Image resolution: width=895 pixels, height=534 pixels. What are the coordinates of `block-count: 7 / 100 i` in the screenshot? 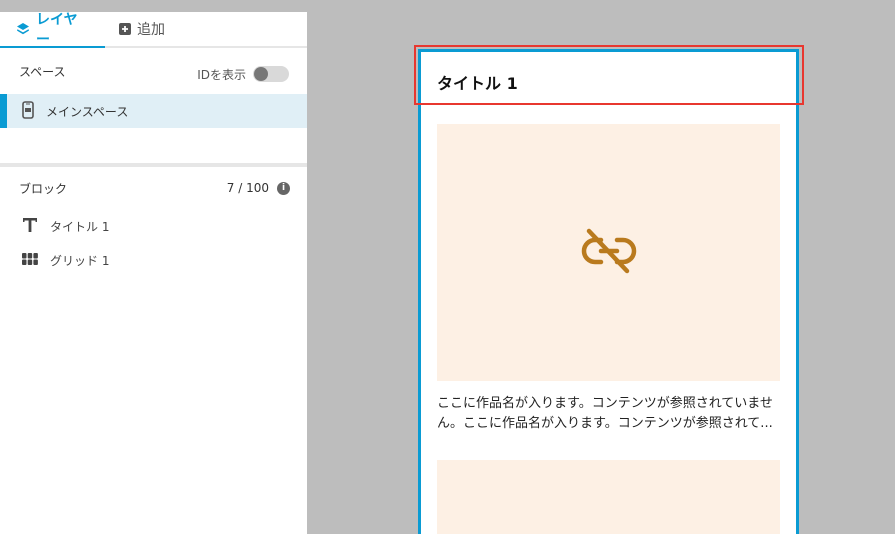 It's located at (258, 188).